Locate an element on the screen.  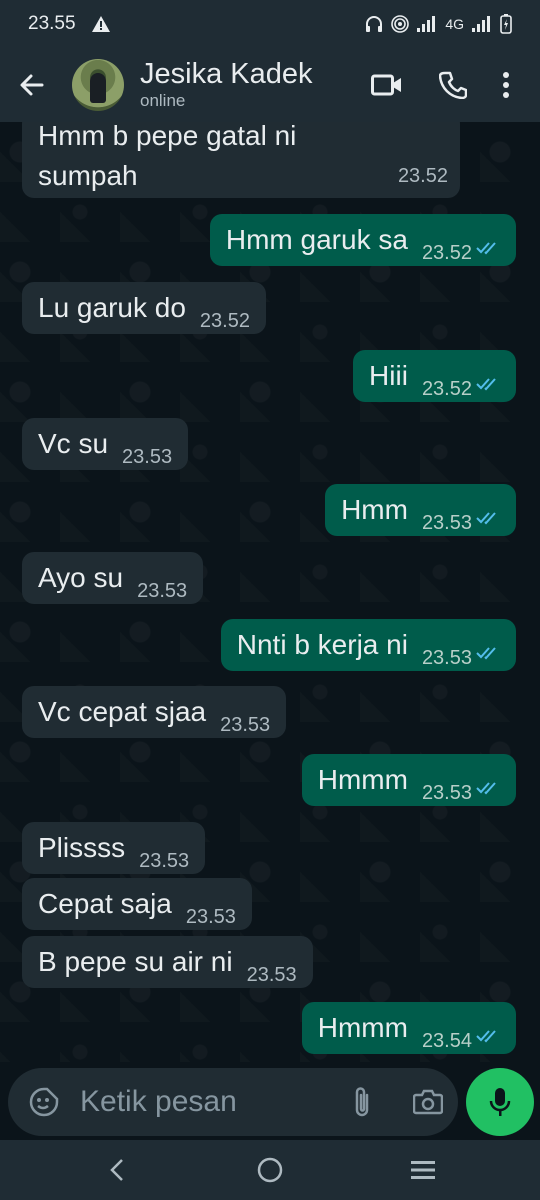
more-options-button is located at coordinates (506, 85).